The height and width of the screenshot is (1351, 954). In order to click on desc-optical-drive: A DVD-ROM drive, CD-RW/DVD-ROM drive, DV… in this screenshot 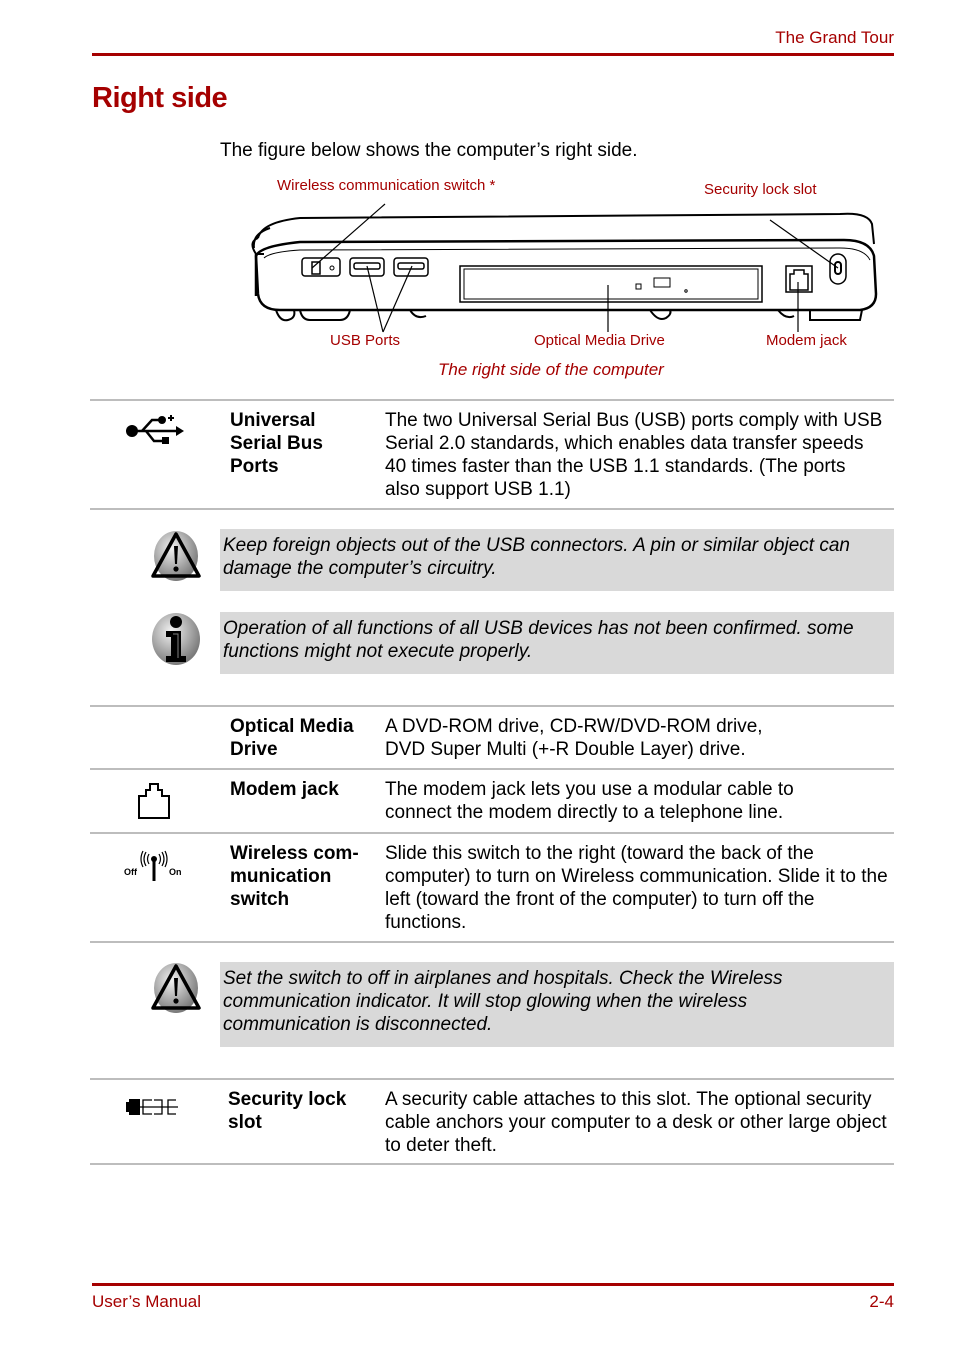, I will do `click(574, 738)`.